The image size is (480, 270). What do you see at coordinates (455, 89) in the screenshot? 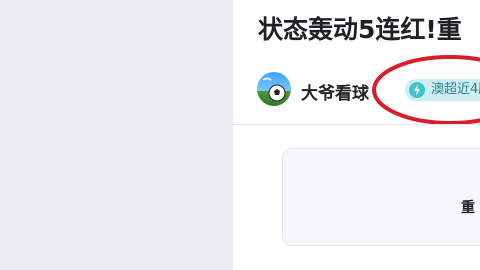
I see `tag-label: 澳超近4胜率` at bounding box center [455, 89].